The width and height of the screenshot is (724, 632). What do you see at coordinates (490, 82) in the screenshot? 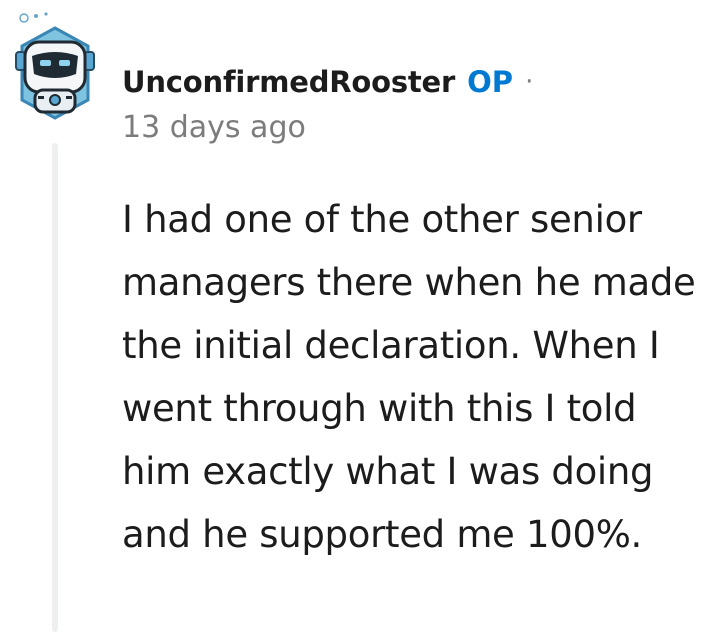
I see `op-badge: OP` at bounding box center [490, 82].